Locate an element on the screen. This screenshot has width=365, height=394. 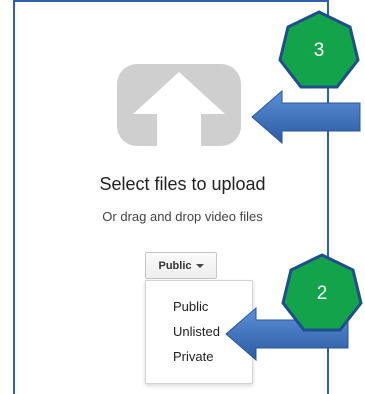
step-badge-number: 3 is located at coordinates (319, 50).